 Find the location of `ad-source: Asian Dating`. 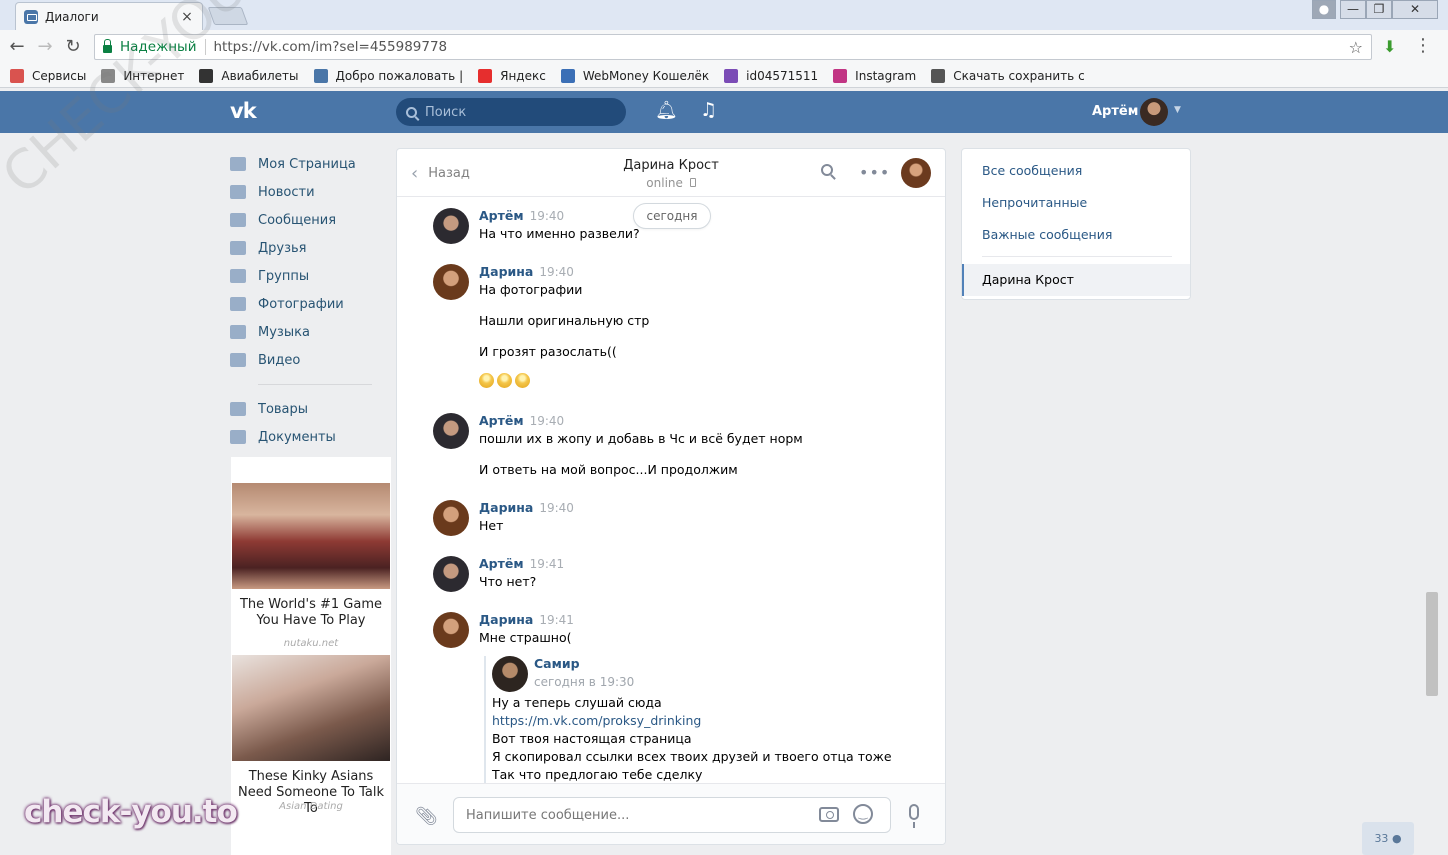

ad-source: Asian Dating is located at coordinates (311, 806).